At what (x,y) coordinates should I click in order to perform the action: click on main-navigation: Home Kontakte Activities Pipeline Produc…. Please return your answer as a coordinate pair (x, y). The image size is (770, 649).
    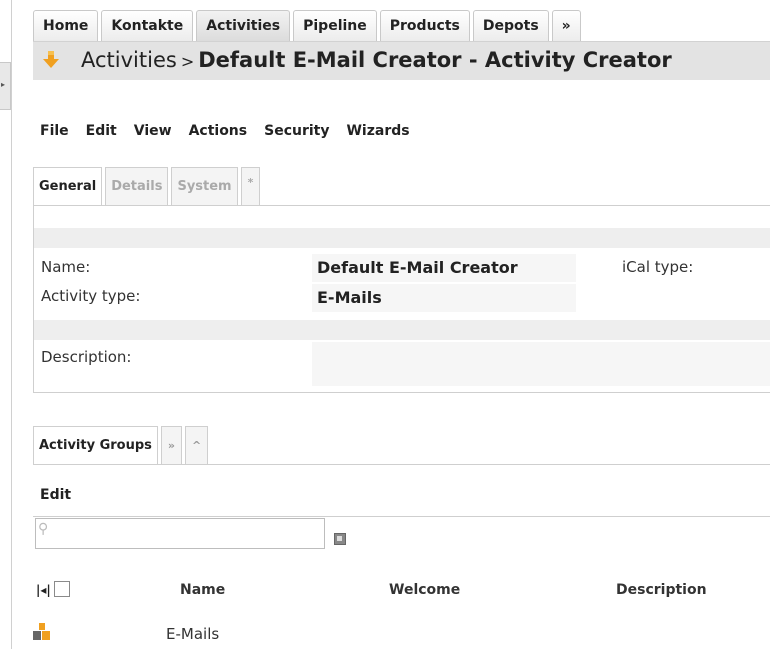
    Looking at the image, I should click on (307, 25).